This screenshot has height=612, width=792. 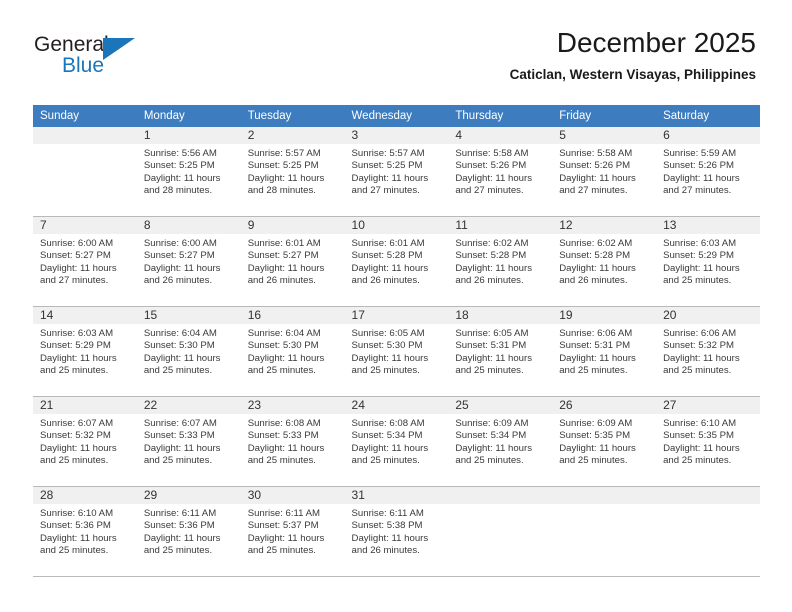 I want to click on sunrise-text: Sunrise: 6:09 AM, so click(x=492, y=423).